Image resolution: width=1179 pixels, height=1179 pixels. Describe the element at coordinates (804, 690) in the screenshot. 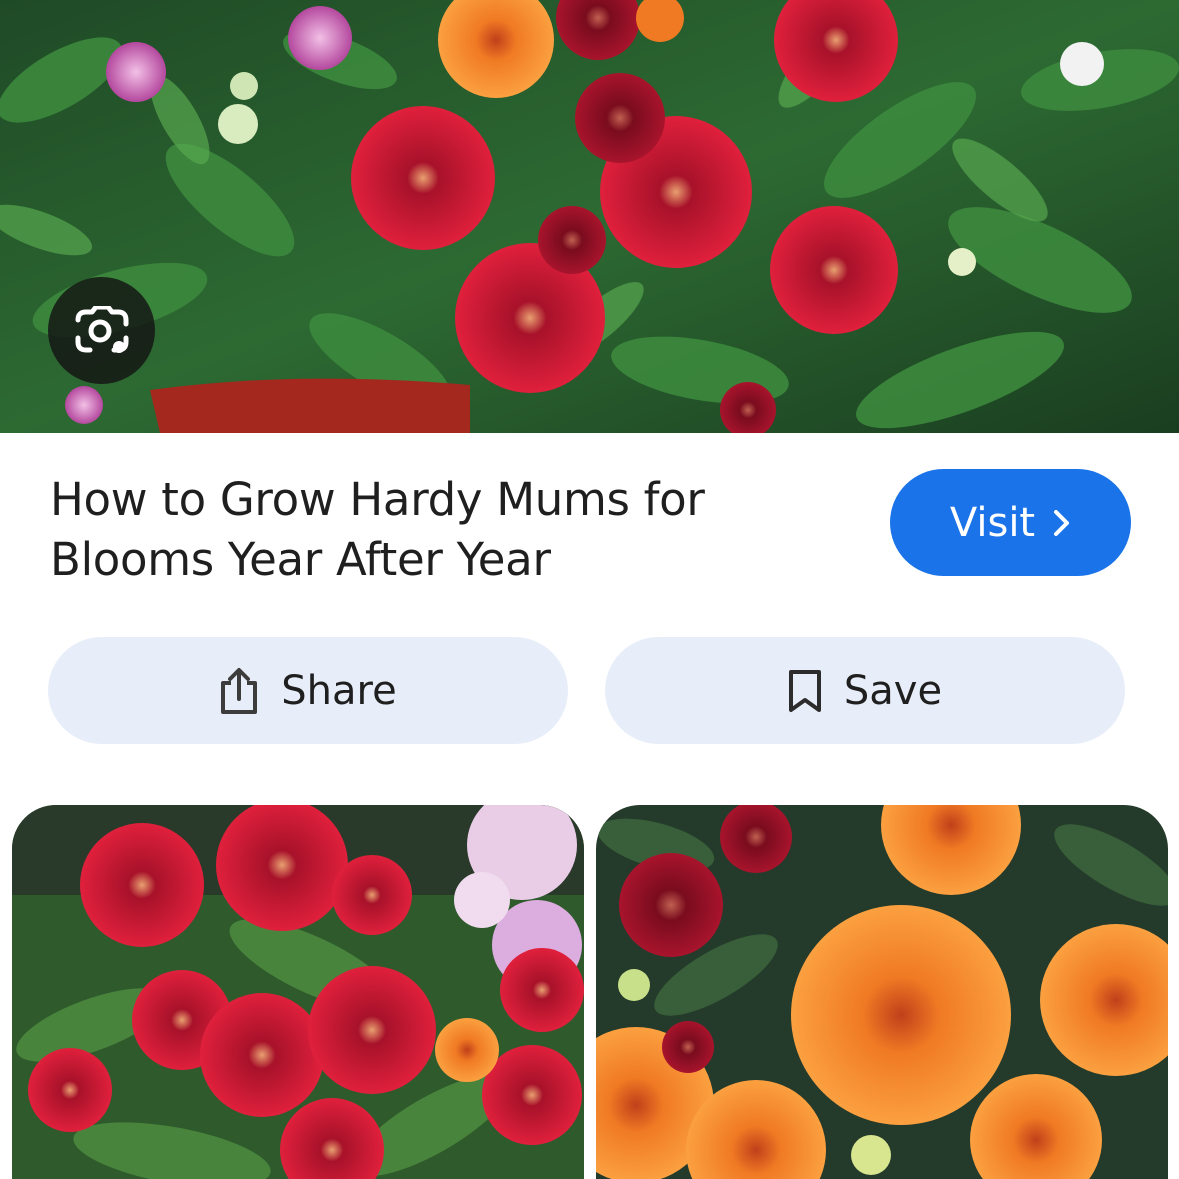

I see `bookmark-icon` at that location.